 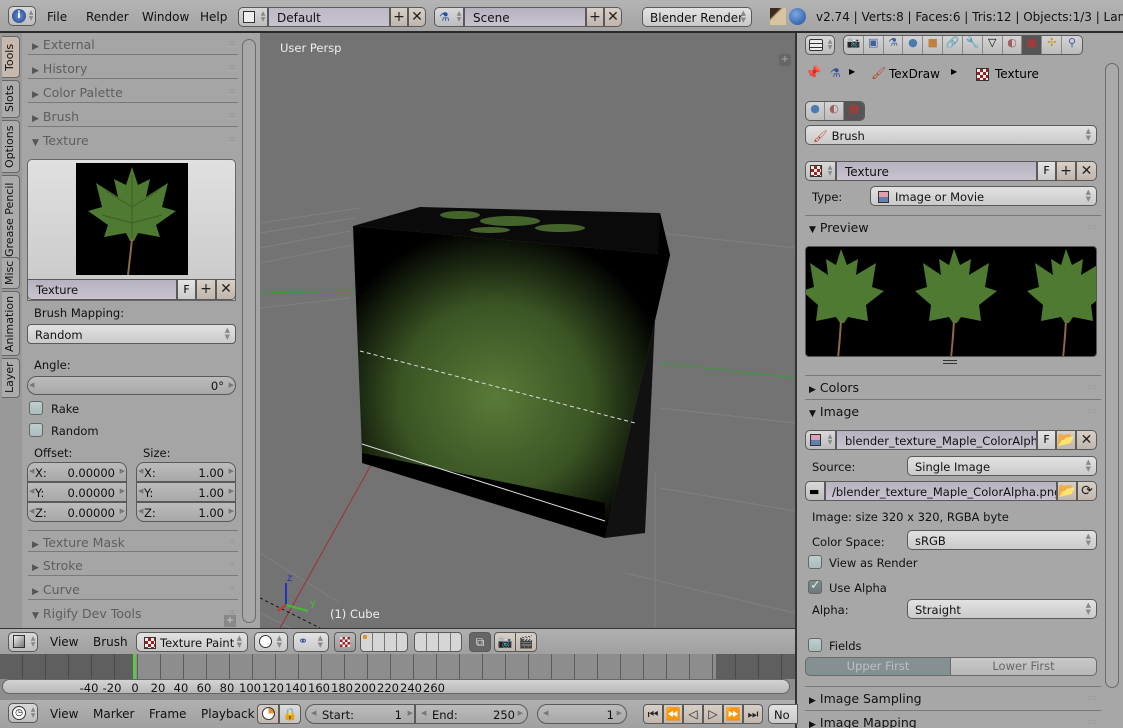 What do you see at coordinates (1032, 45) in the screenshot?
I see `texture-tab-icon: ▦` at bounding box center [1032, 45].